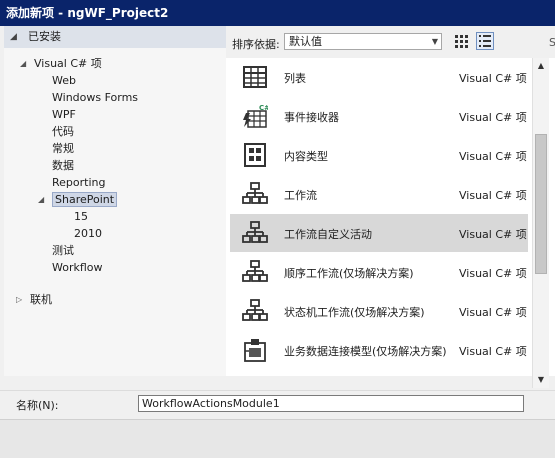 This screenshot has height=458, width=555. What do you see at coordinates (305, 41) in the screenshot?
I see `sort-value: 默认值` at bounding box center [305, 41].